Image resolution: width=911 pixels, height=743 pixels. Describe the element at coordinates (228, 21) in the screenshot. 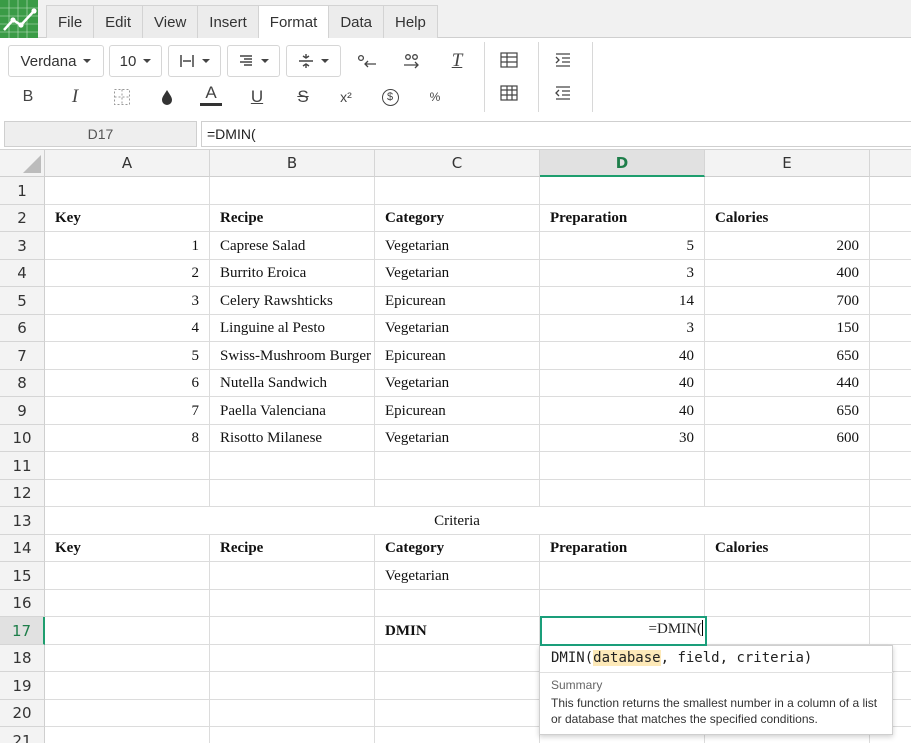

I see `menu-insert: Insert` at that location.